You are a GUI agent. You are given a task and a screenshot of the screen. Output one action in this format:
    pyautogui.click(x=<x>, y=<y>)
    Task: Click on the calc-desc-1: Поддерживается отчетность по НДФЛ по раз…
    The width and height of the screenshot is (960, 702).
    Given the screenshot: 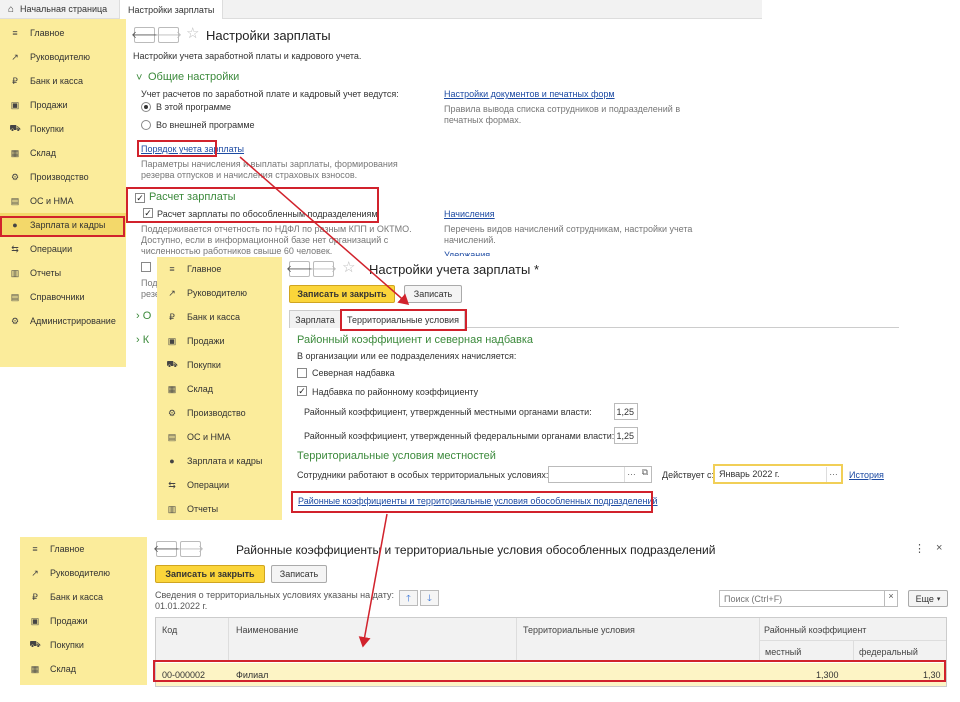 What is the action you would take?
    pyautogui.click(x=276, y=229)
    